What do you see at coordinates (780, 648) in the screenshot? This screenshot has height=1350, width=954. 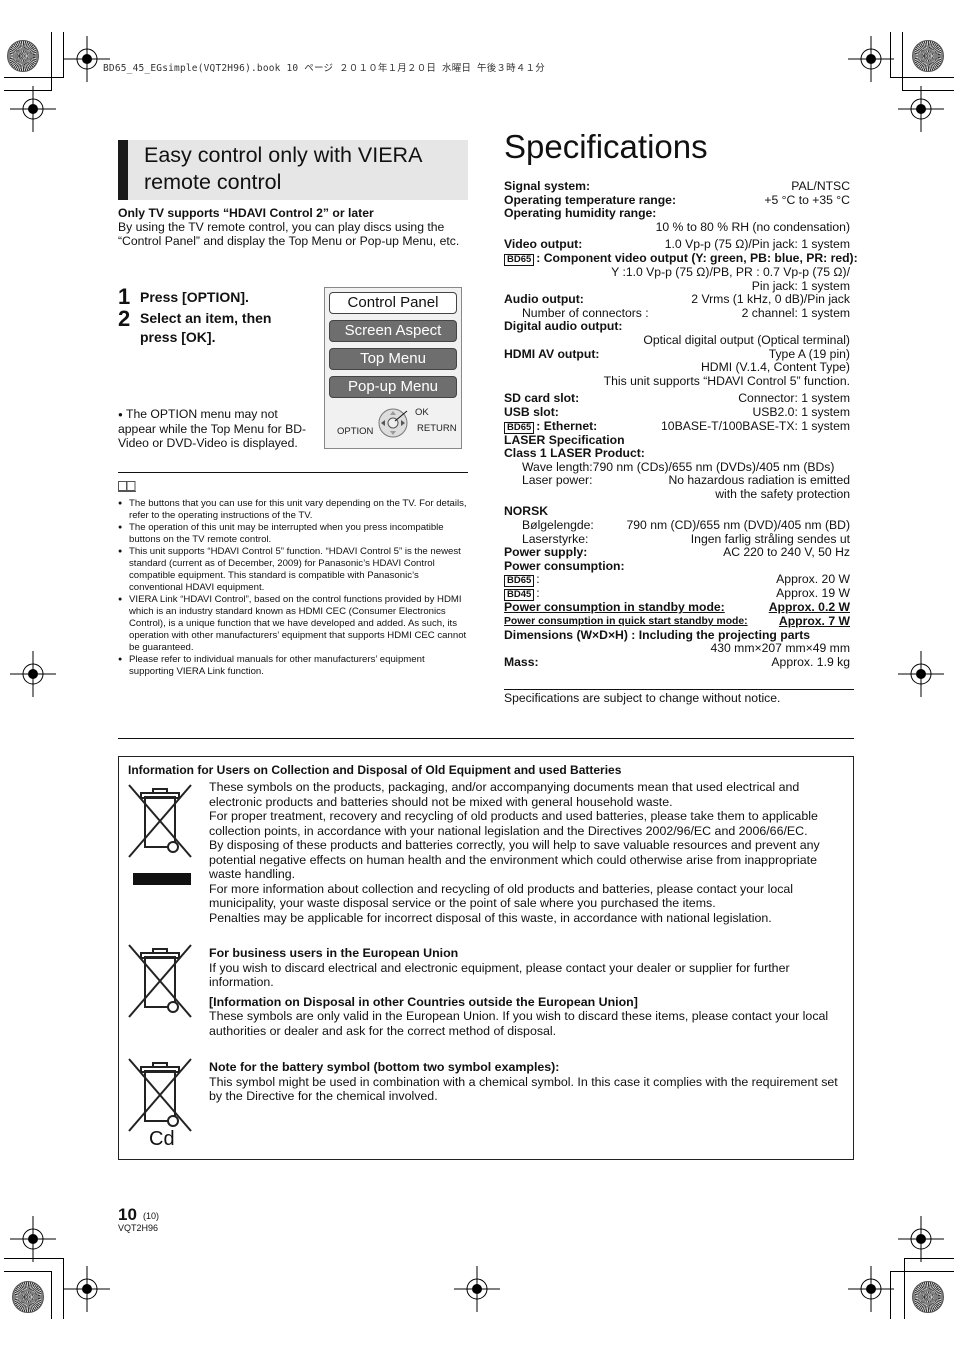 I see `spec-dimensions-value: 430 mm×207 mm×49 mm` at bounding box center [780, 648].